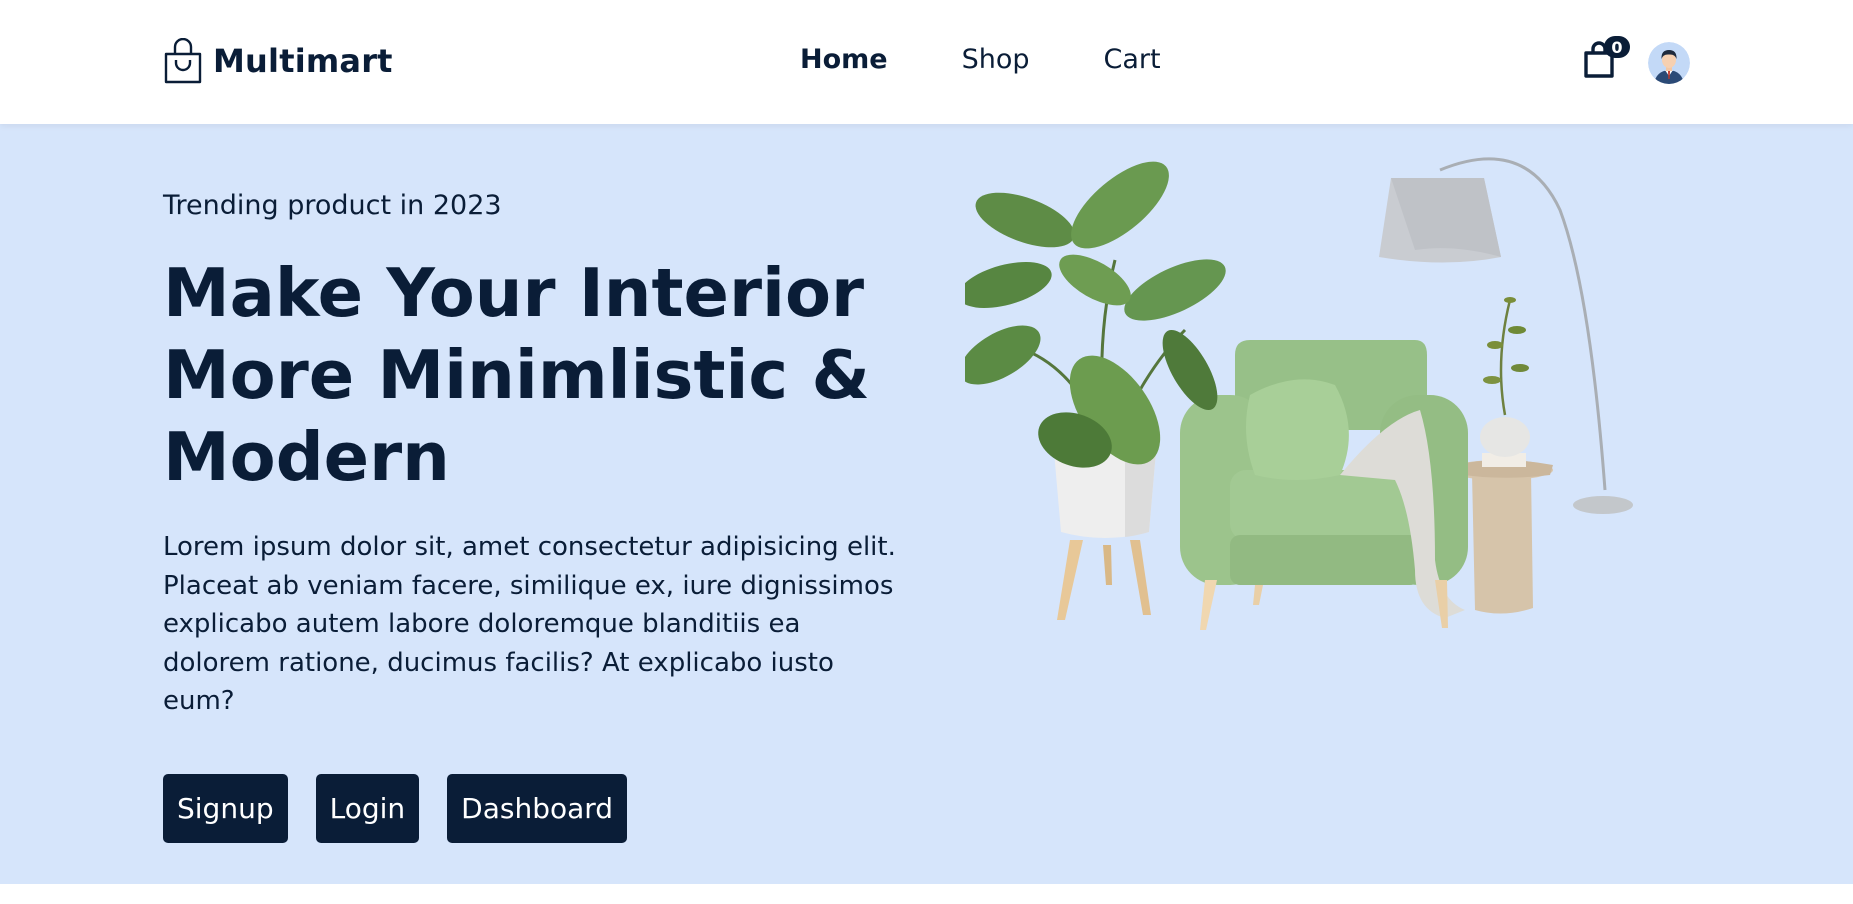 The height and width of the screenshot is (904, 1853). Describe the element at coordinates (1617, 47) in the screenshot. I see `cart-count-badge: 0` at that location.